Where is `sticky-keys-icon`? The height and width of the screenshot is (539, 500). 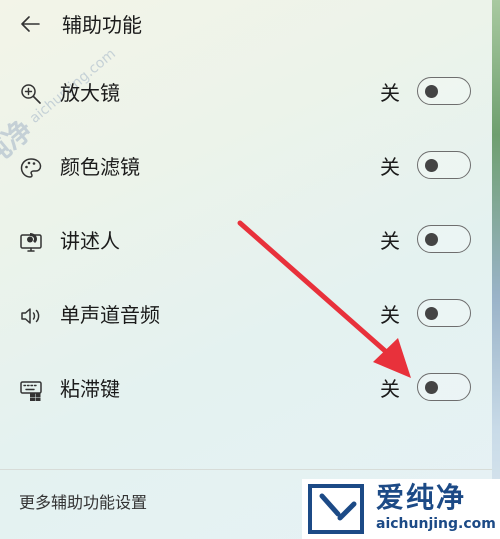
sticky-keys-icon is located at coordinates (31, 390).